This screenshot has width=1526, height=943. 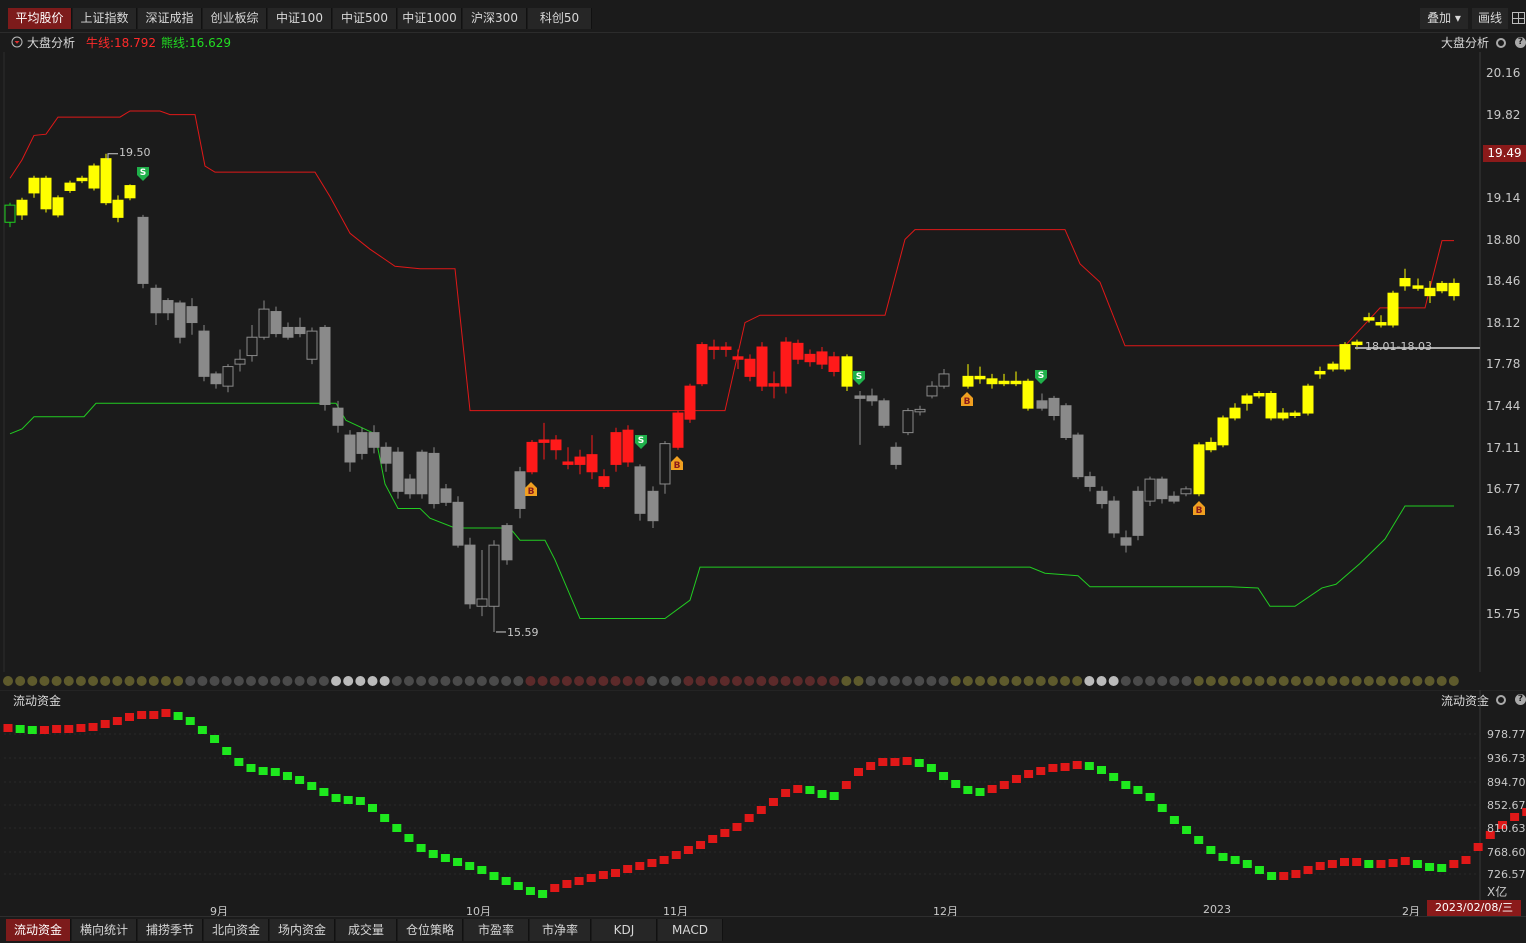 I want to click on price-tick: 16.77, so click(x=1503, y=489).